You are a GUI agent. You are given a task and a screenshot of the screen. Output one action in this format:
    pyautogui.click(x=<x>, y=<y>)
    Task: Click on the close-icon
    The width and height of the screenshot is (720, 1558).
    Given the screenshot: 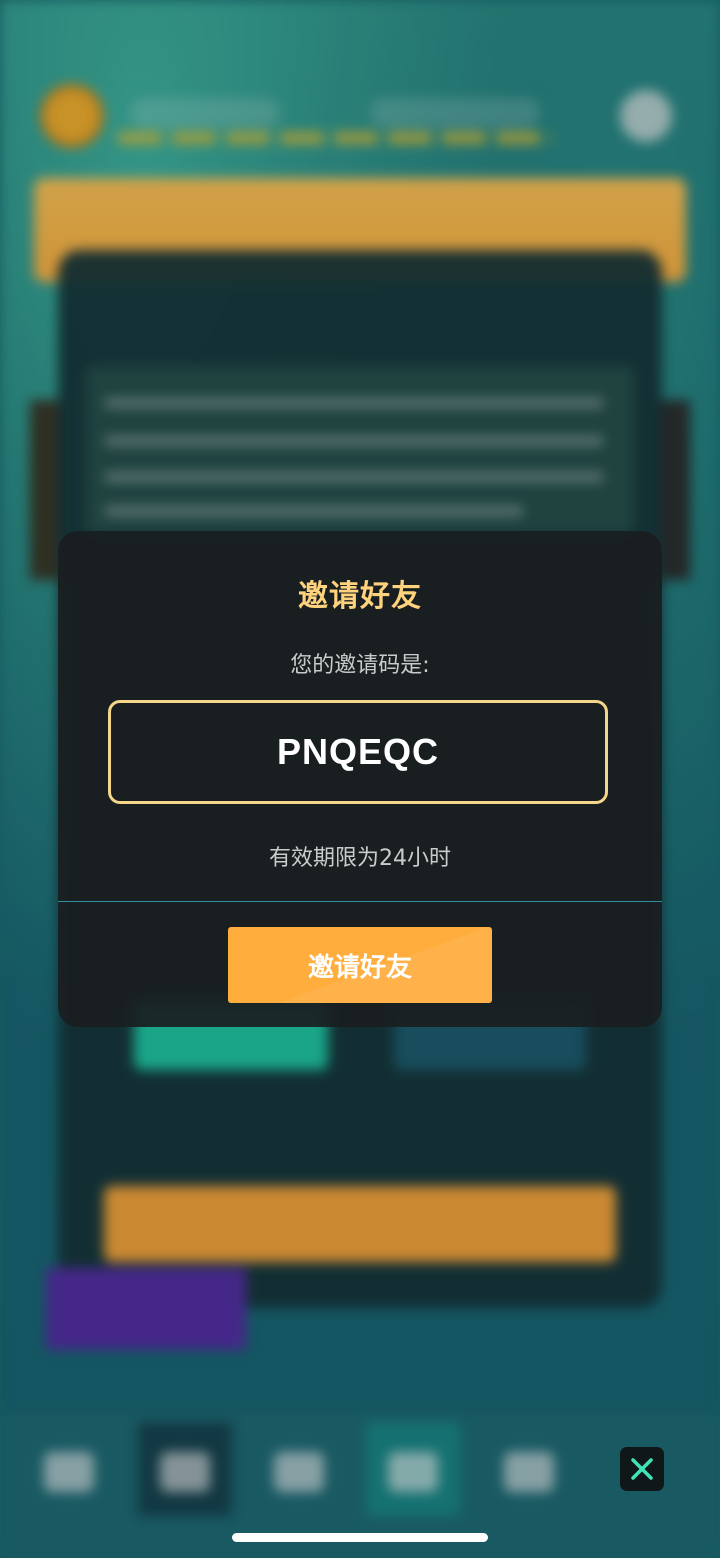 What is the action you would take?
    pyautogui.click(x=642, y=1469)
    